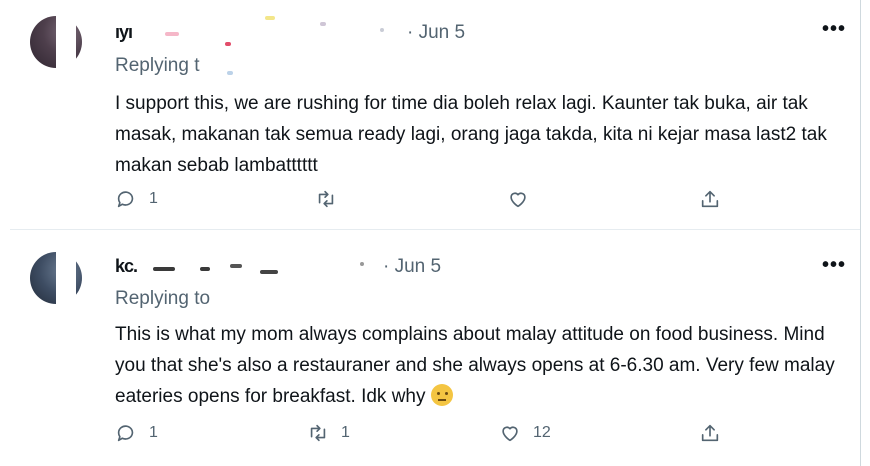 The width and height of the screenshot is (870, 466). What do you see at coordinates (328, 433) in the screenshot?
I see `retweet-button: 1` at bounding box center [328, 433].